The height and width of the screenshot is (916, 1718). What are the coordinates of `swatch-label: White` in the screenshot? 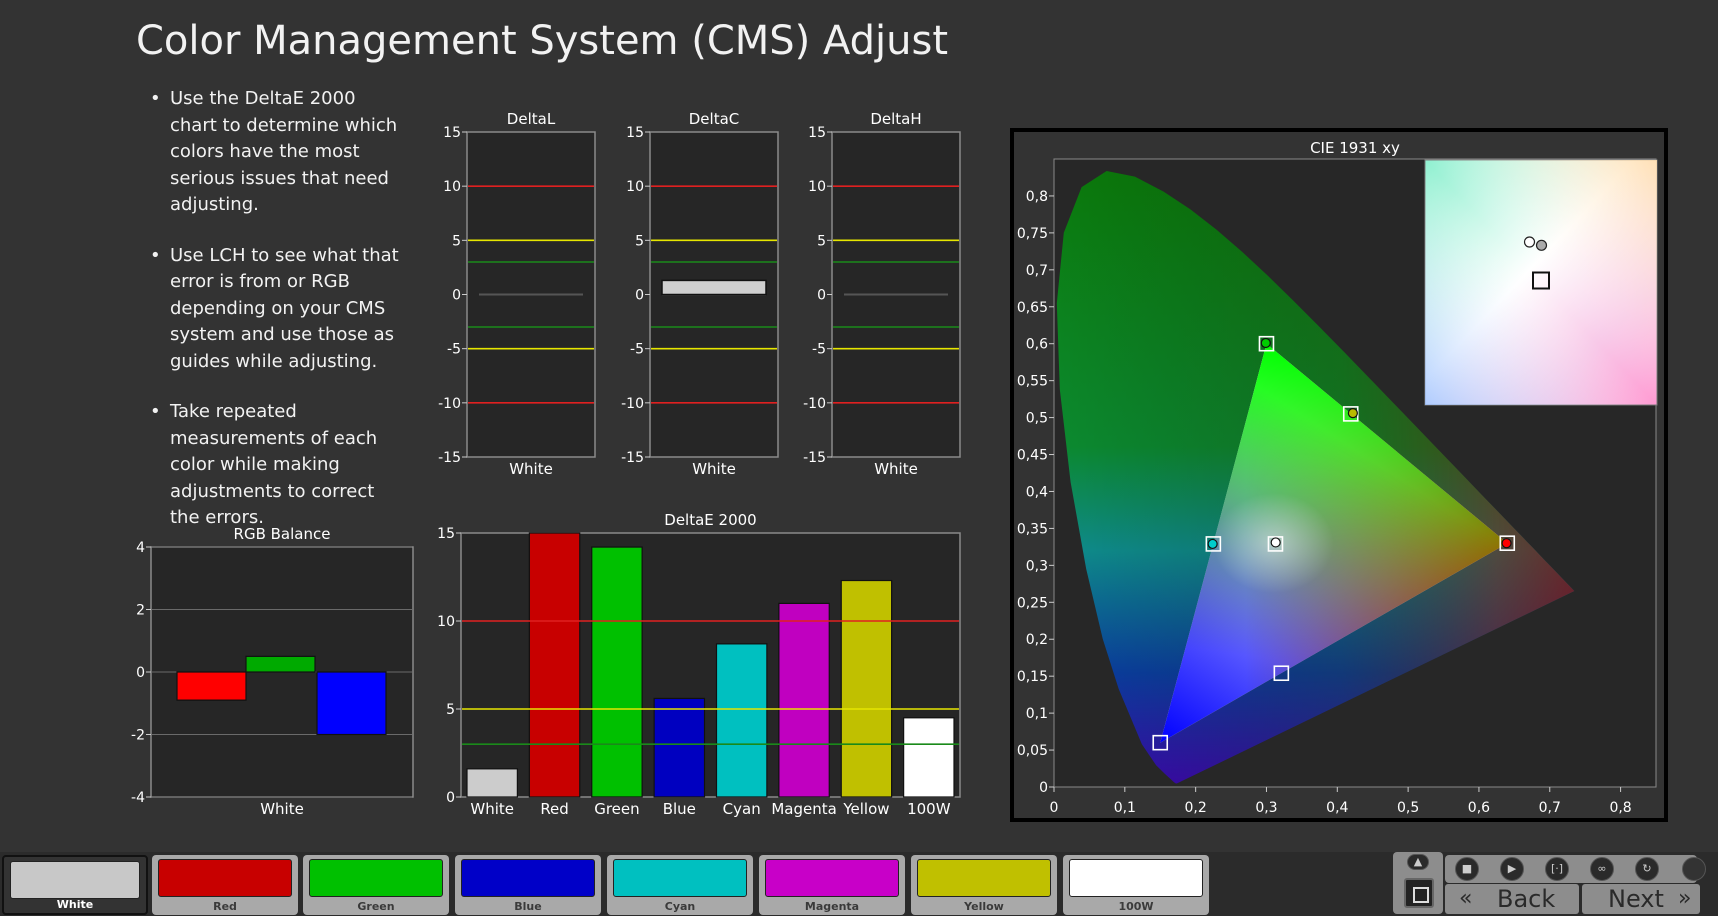 It's located at (75, 904).